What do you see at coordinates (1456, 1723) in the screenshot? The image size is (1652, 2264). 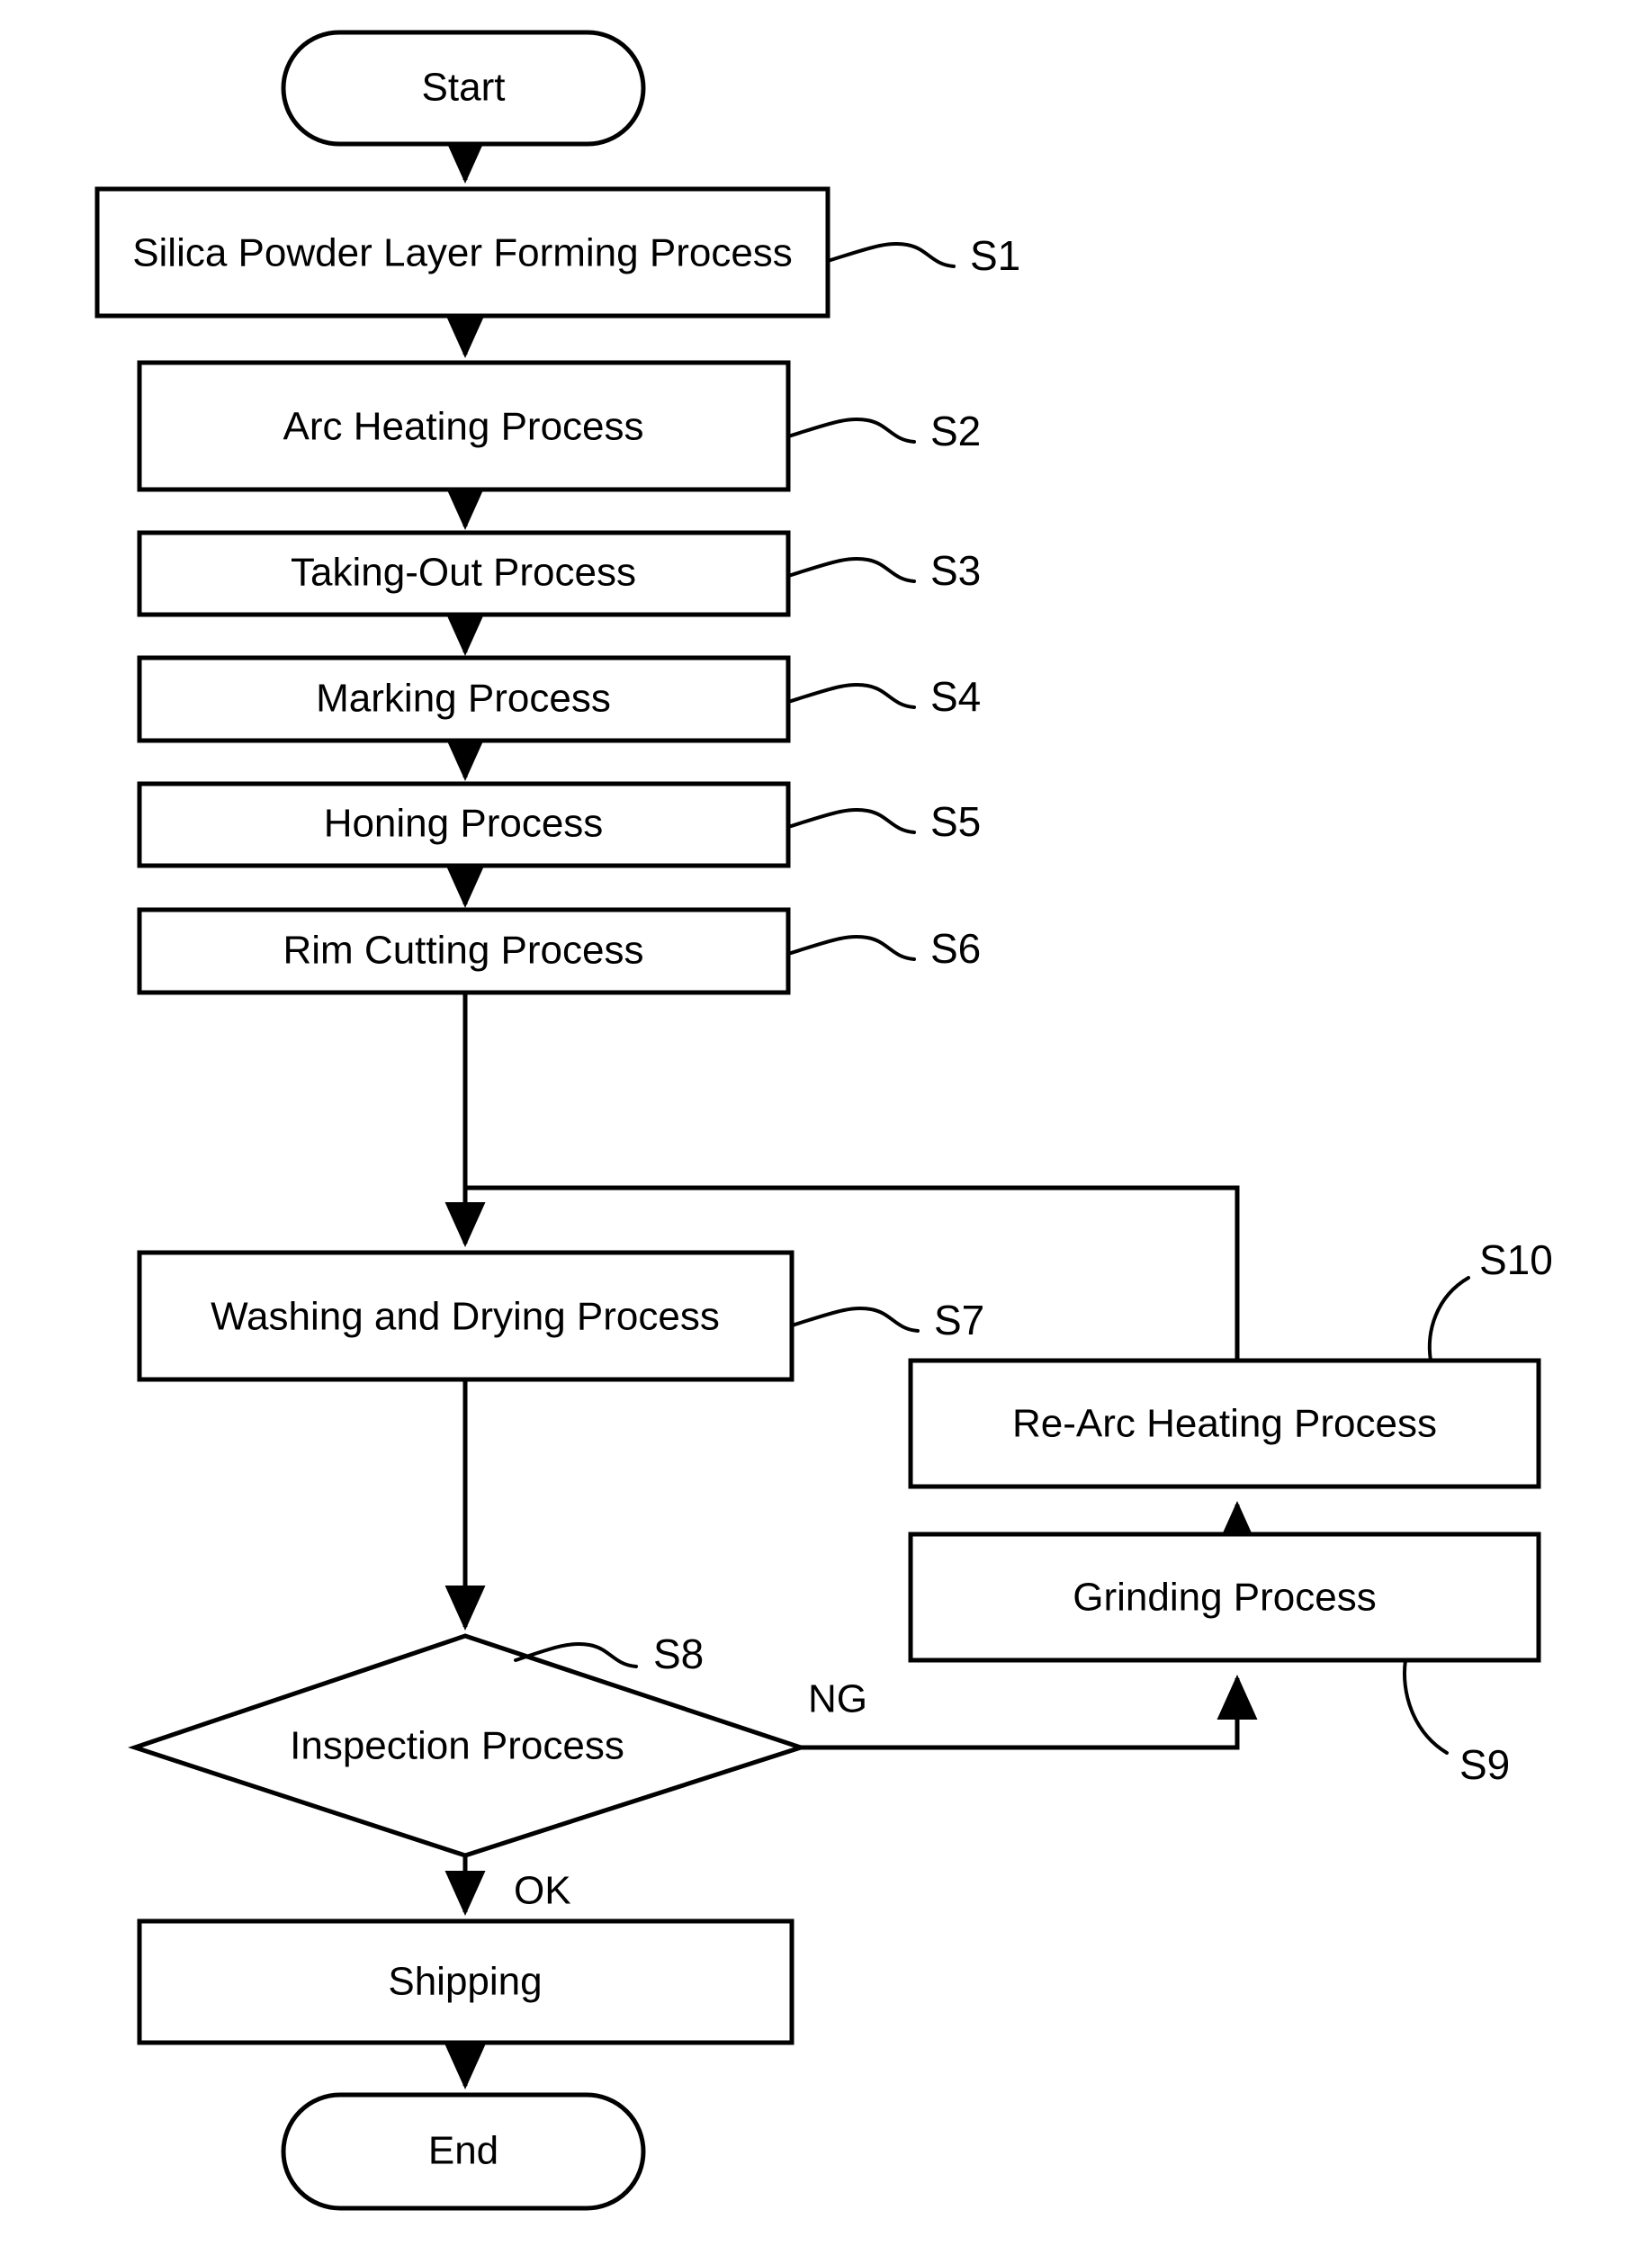 I see `callout-s9: S9` at bounding box center [1456, 1723].